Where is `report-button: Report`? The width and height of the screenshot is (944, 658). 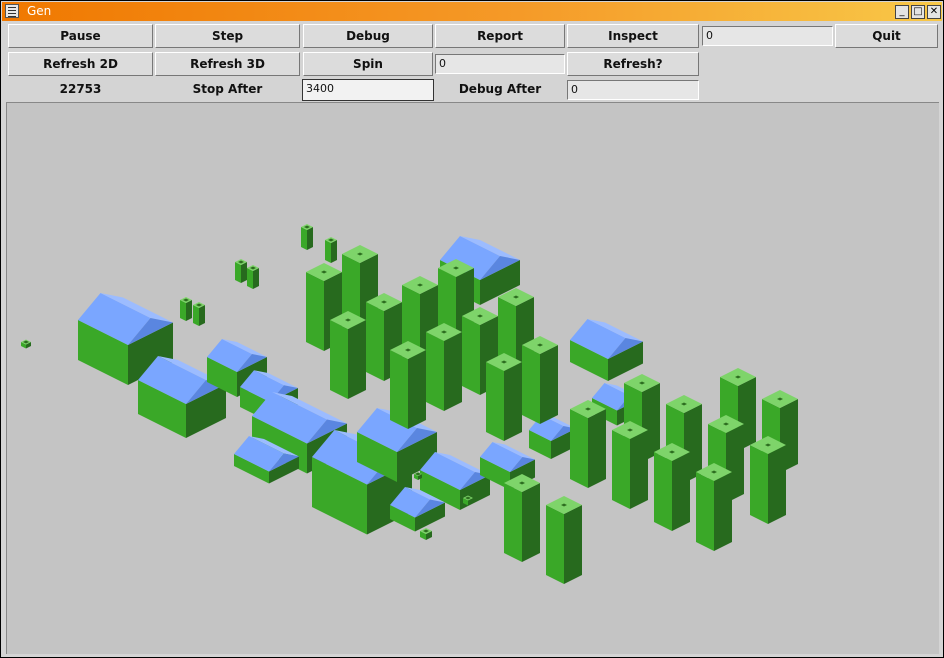 report-button: Report is located at coordinates (500, 36).